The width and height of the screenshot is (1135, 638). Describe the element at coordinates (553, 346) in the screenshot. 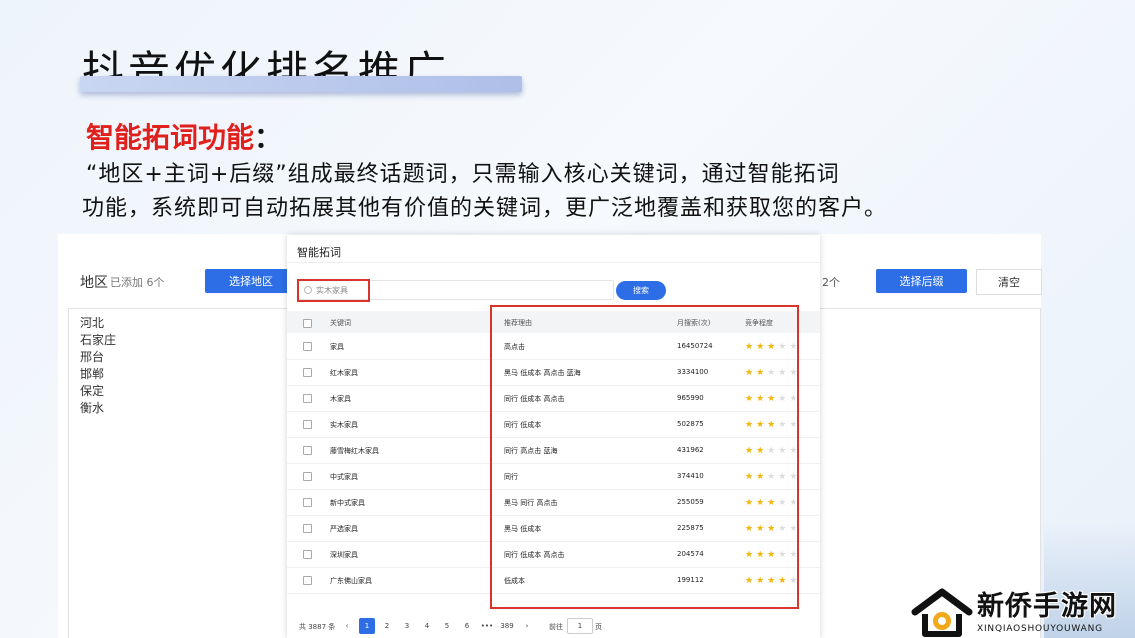

I see `table-row: 家具 高点击 16450724 ★★★★★` at that location.